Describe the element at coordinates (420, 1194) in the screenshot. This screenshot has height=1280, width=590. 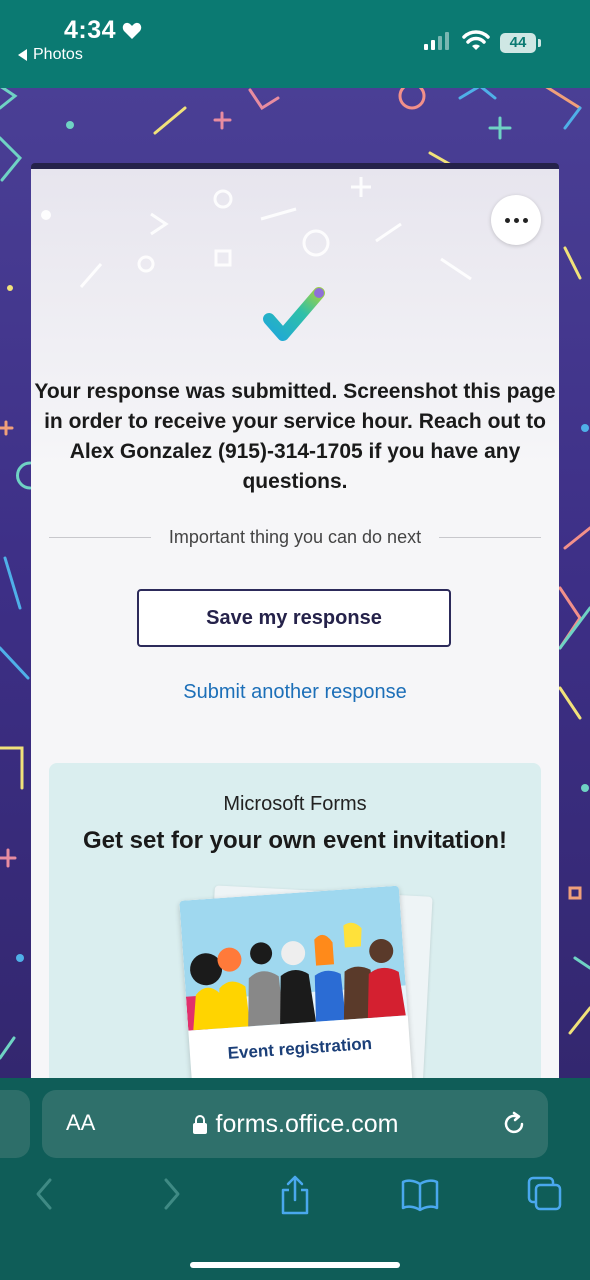
I see `bookmarks-icon` at that location.